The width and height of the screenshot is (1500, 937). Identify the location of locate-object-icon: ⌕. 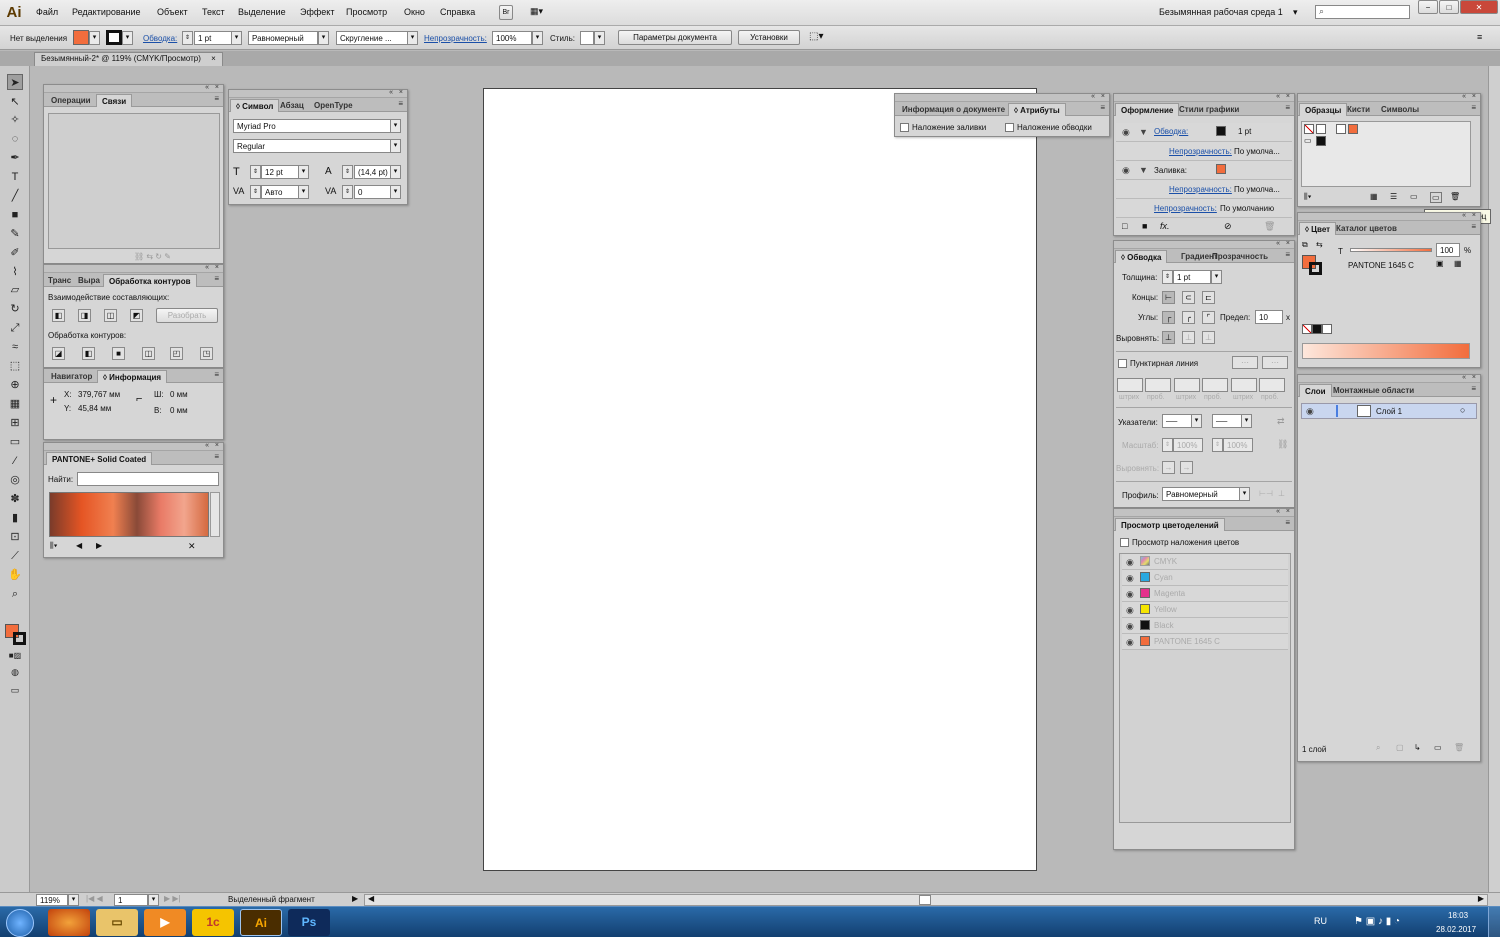
(1378, 748).